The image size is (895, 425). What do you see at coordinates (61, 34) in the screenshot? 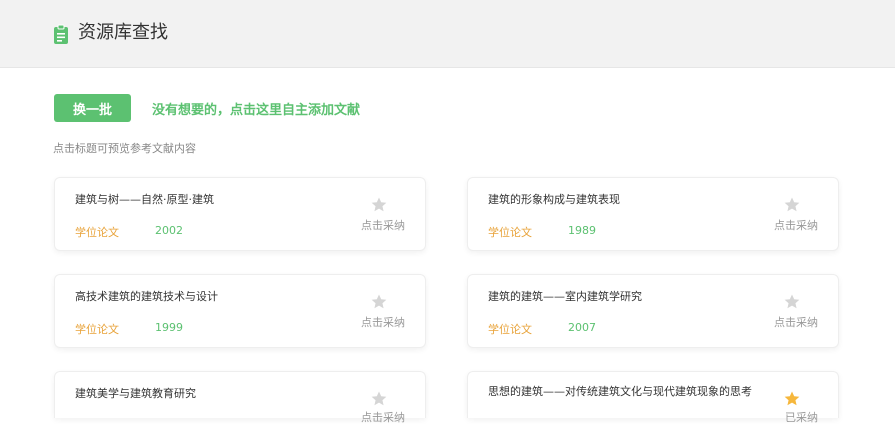
I see `clipboard-icon` at bounding box center [61, 34].